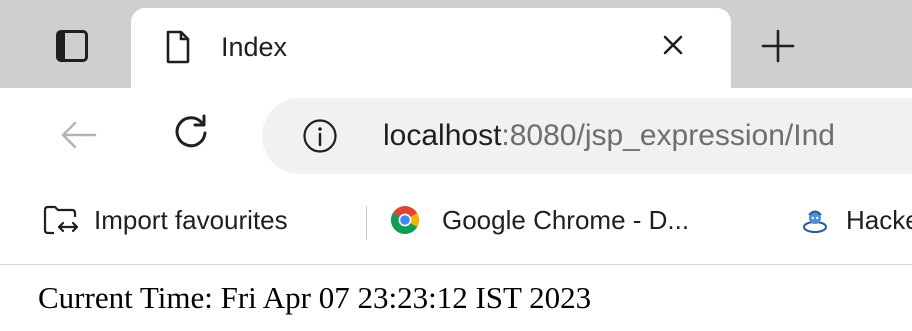  What do you see at coordinates (191, 220) in the screenshot?
I see `favourite-label: Import favourites` at bounding box center [191, 220].